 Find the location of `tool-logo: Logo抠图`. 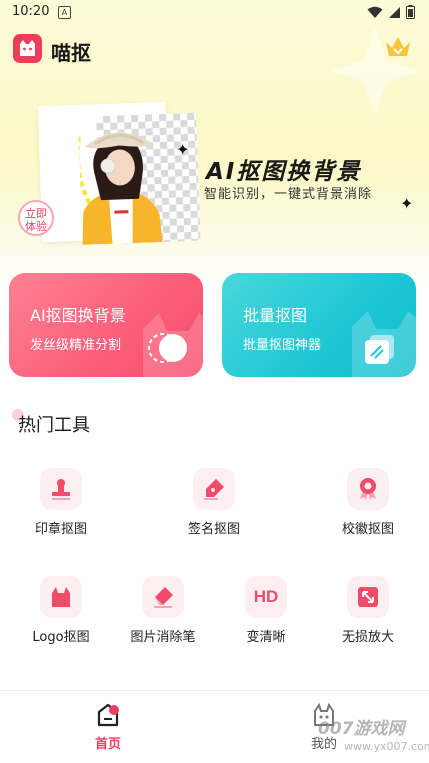

tool-logo: Logo抠图 is located at coordinates (61, 610).